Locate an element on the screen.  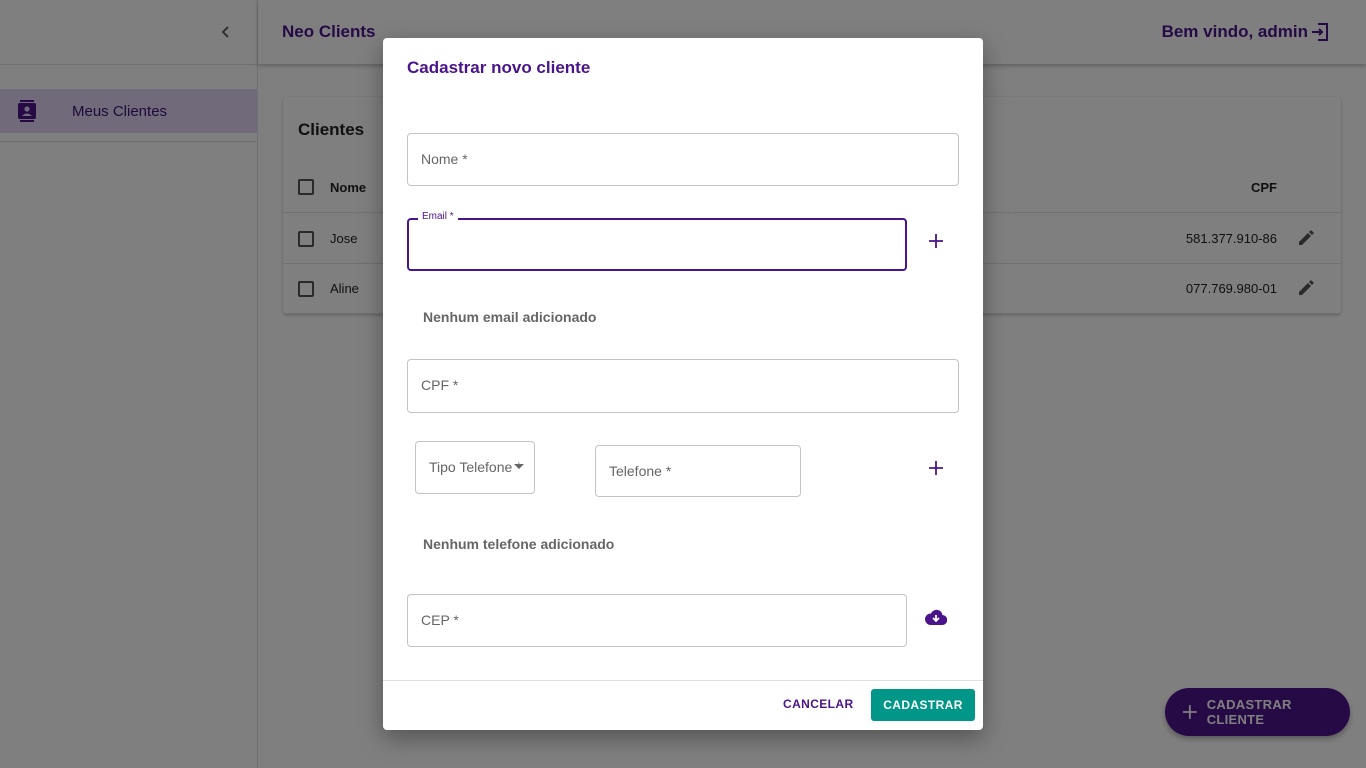
dropdown-arrow-icon is located at coordinates (519, 466).